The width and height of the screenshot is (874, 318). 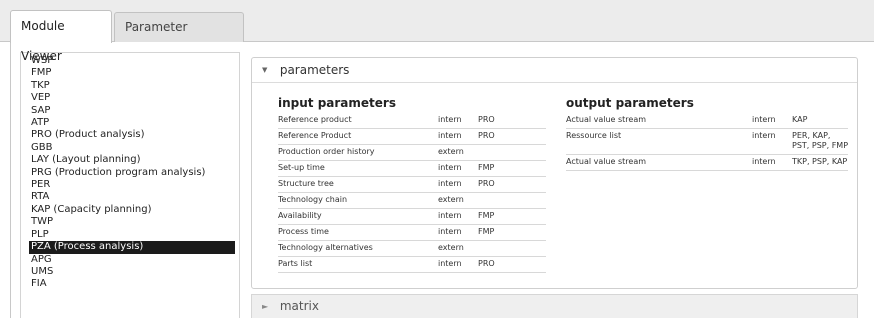 What do you see at coordinates (630, 103) in the screenshot?
I see `output-parameters-title: output parameters` at bounding box center [630, 103].